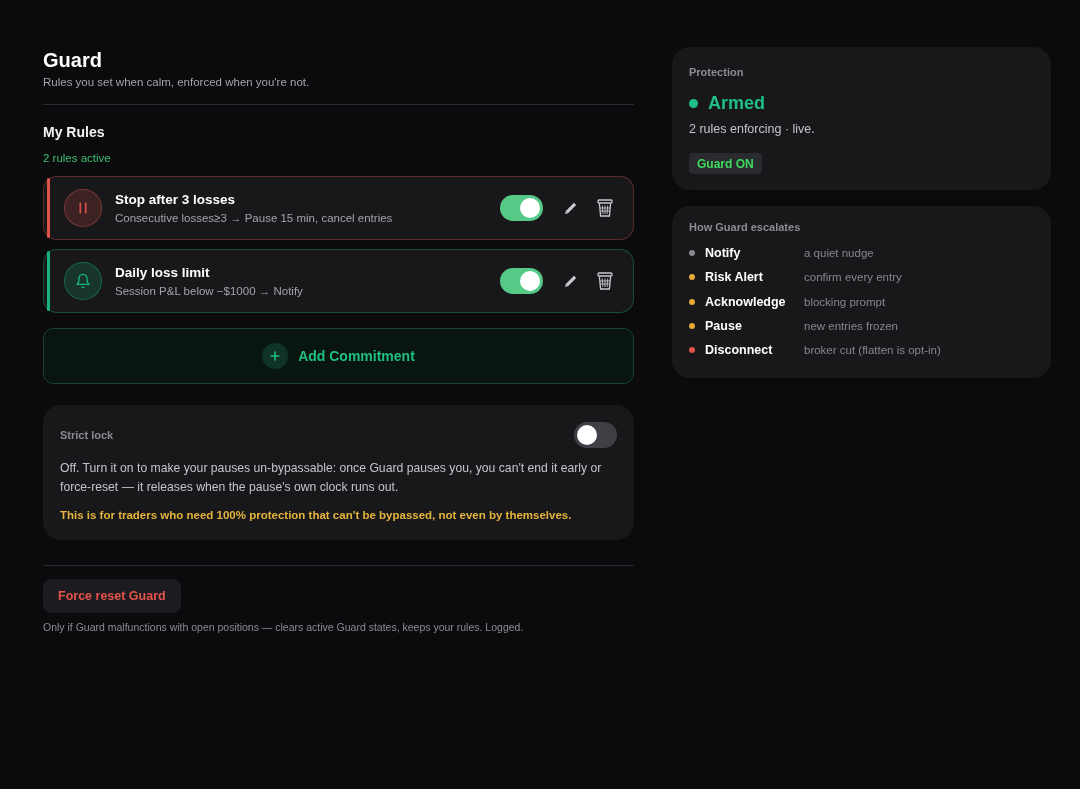 This screenshot has width=1080, height=789. What do you see at coordinates (853, 277) in the screenshot?
I see `level-description: confirm every entry` at bounding box center [853, 277].